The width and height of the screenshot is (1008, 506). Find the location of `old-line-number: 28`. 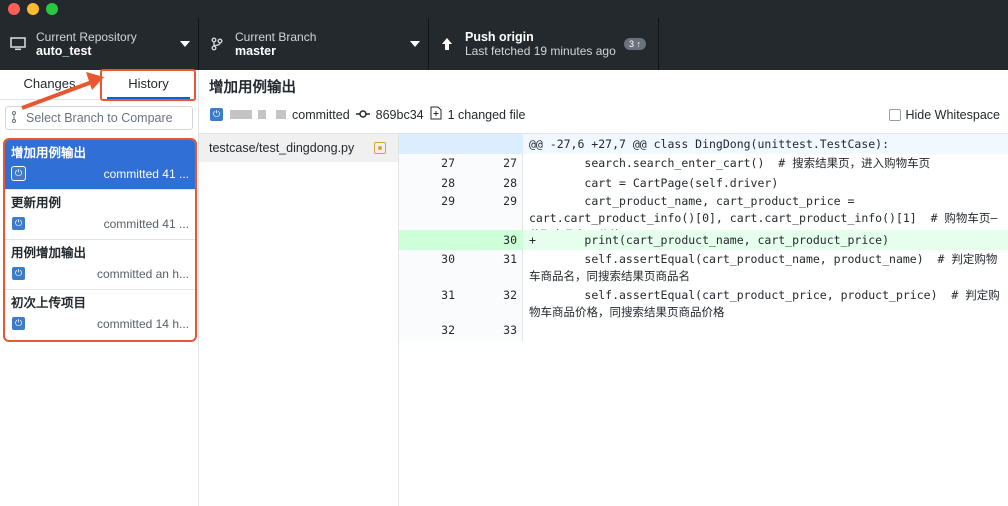

old-line-number: 28 is located at coordinates (448, 183).